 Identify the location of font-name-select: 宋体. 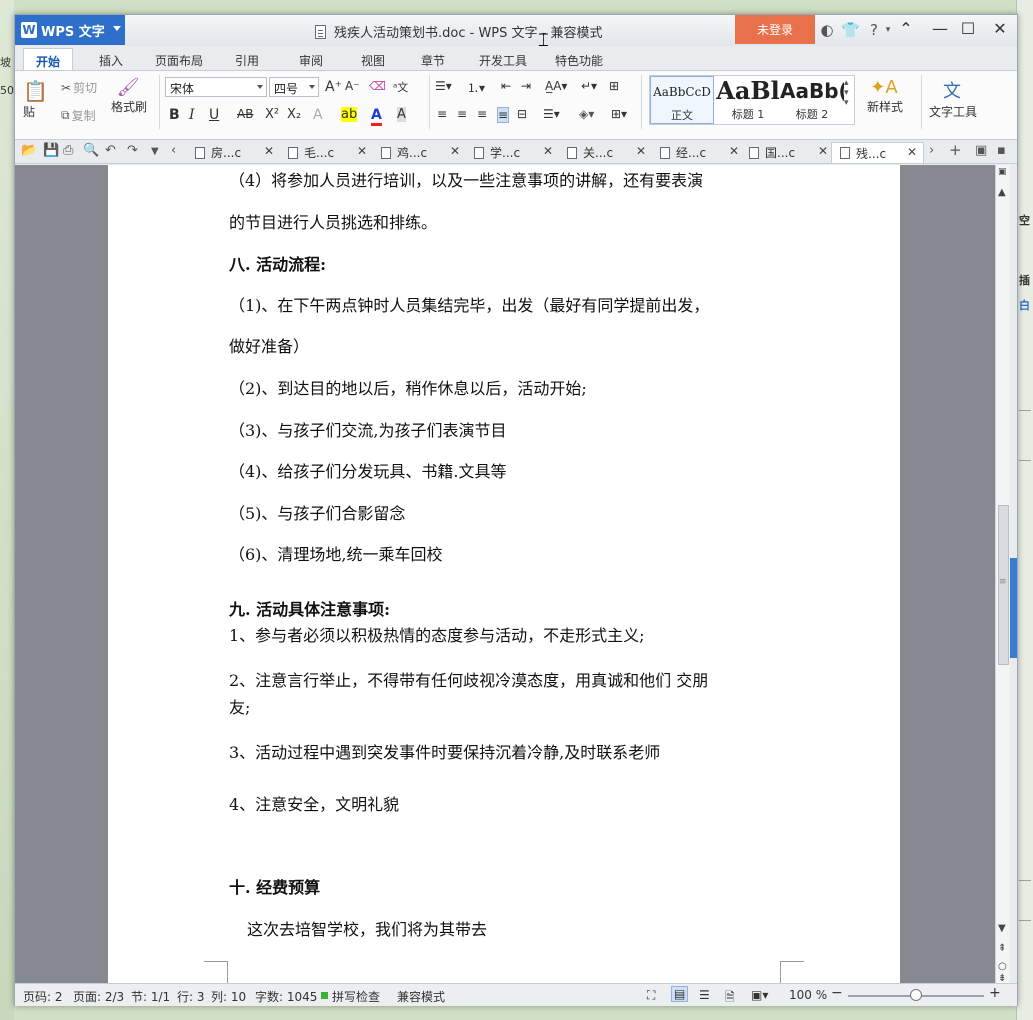
(216, 87).